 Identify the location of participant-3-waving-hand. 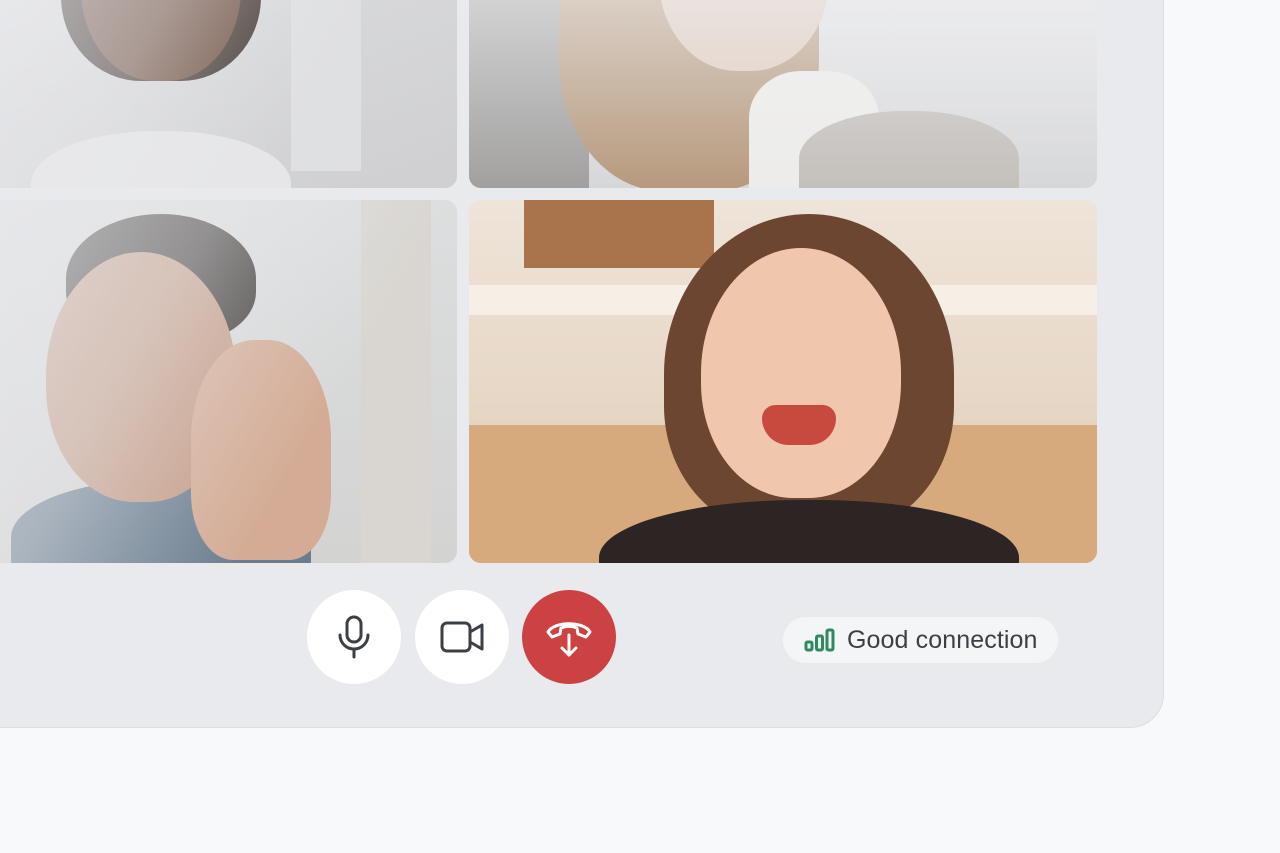
(261, 450).